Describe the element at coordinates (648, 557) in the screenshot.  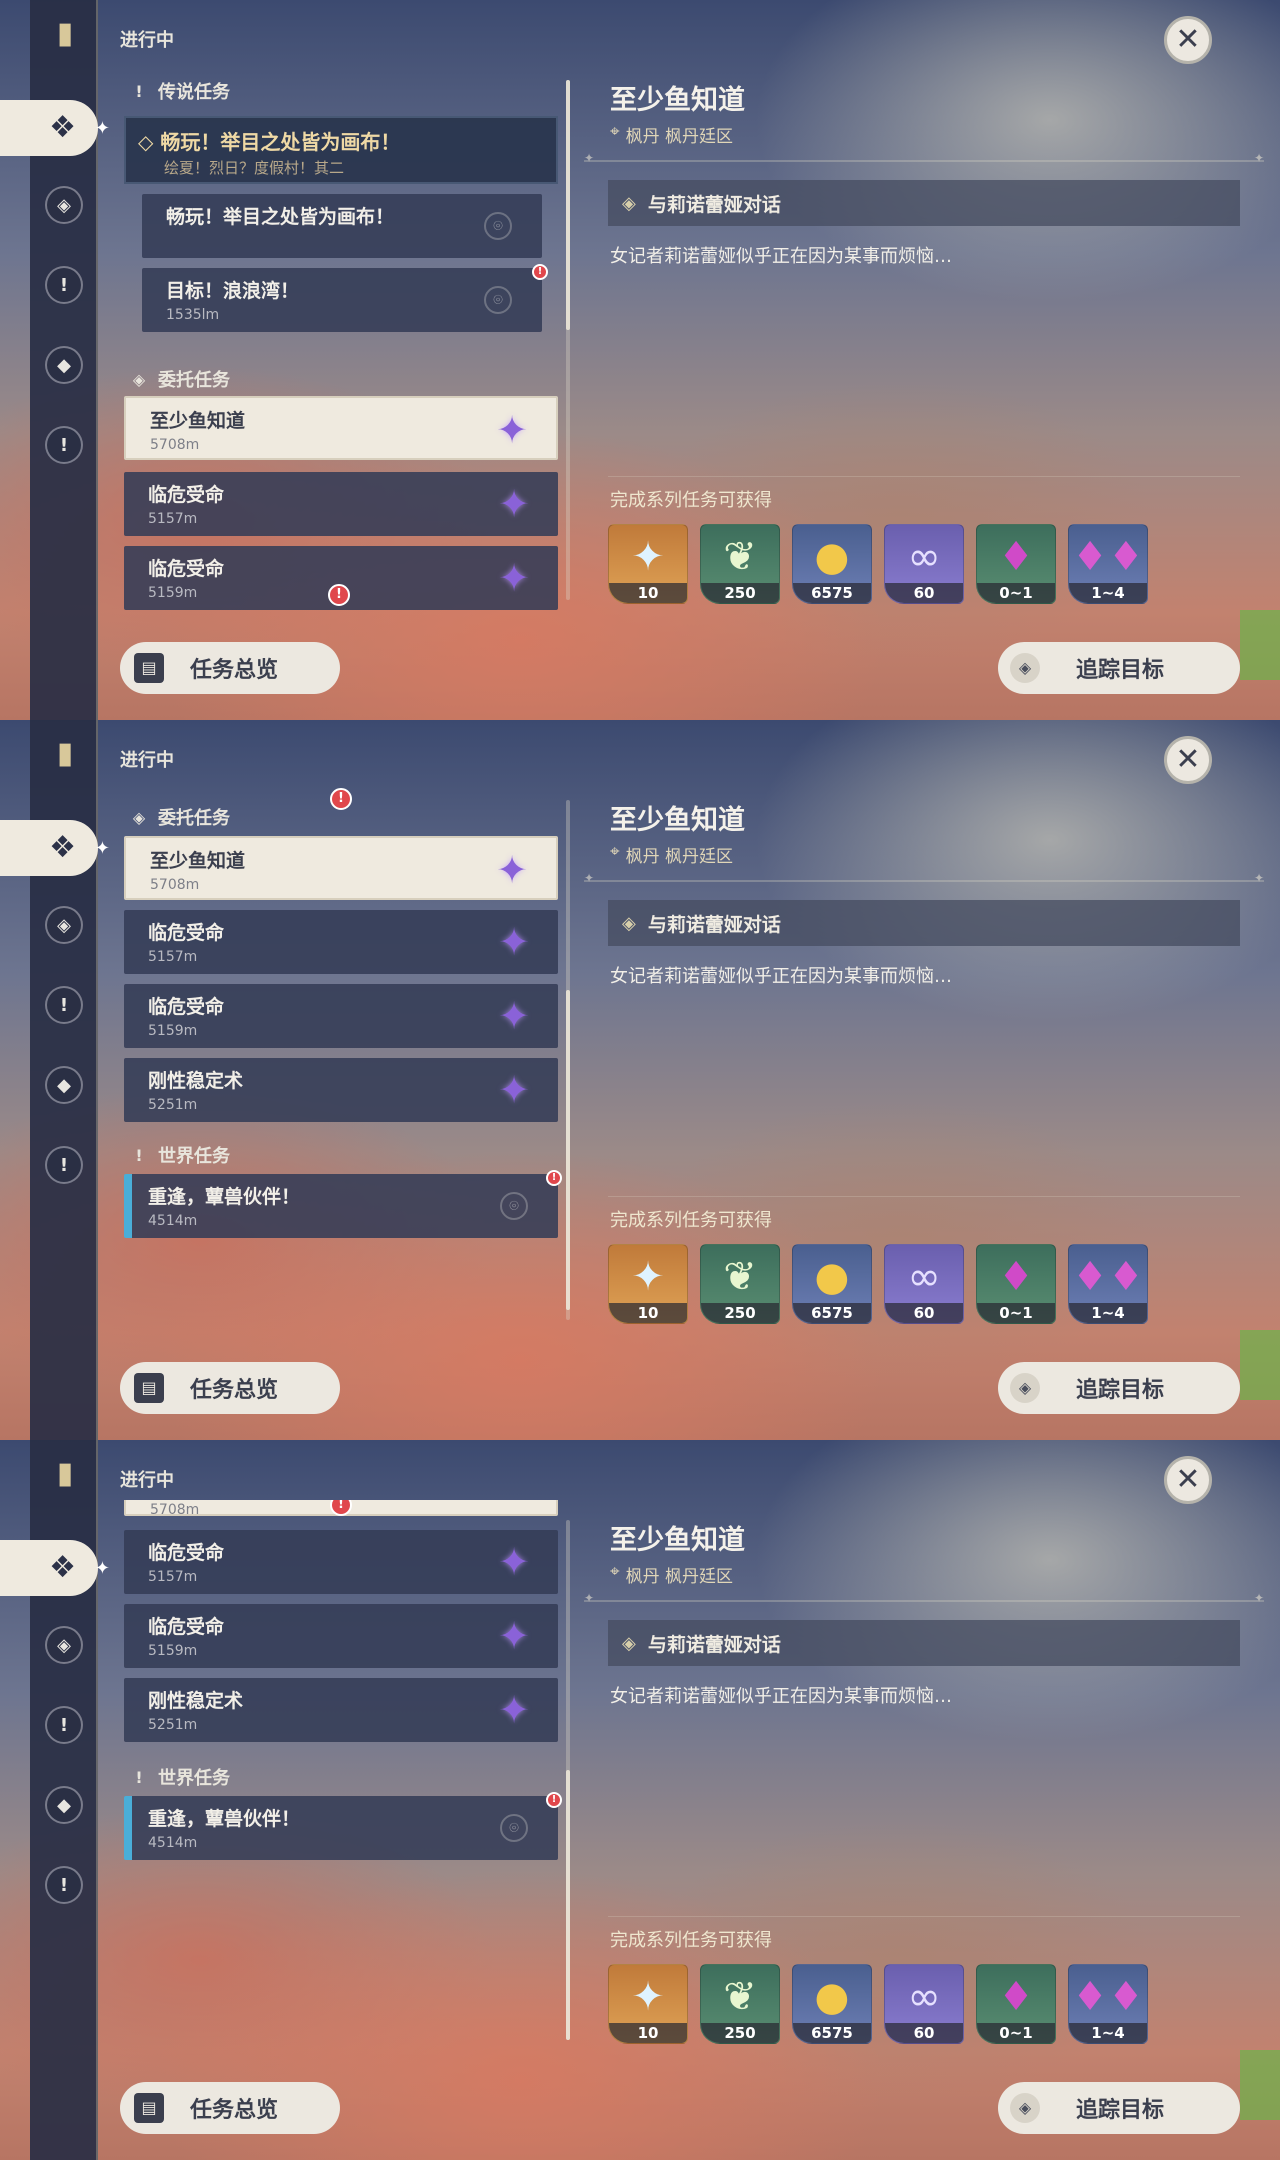
I see `primogem-icon: ✦` at that location.